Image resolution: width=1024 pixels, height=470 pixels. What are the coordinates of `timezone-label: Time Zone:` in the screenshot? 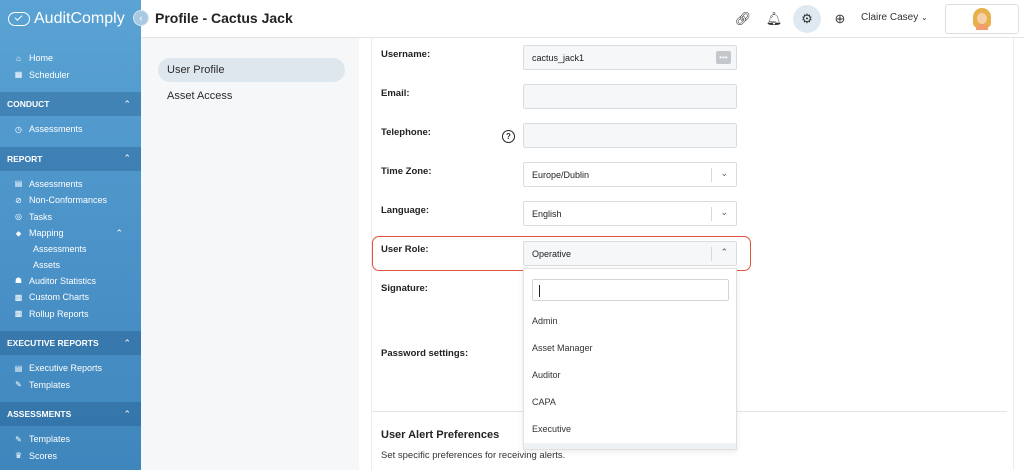 It's located at (406, 171).